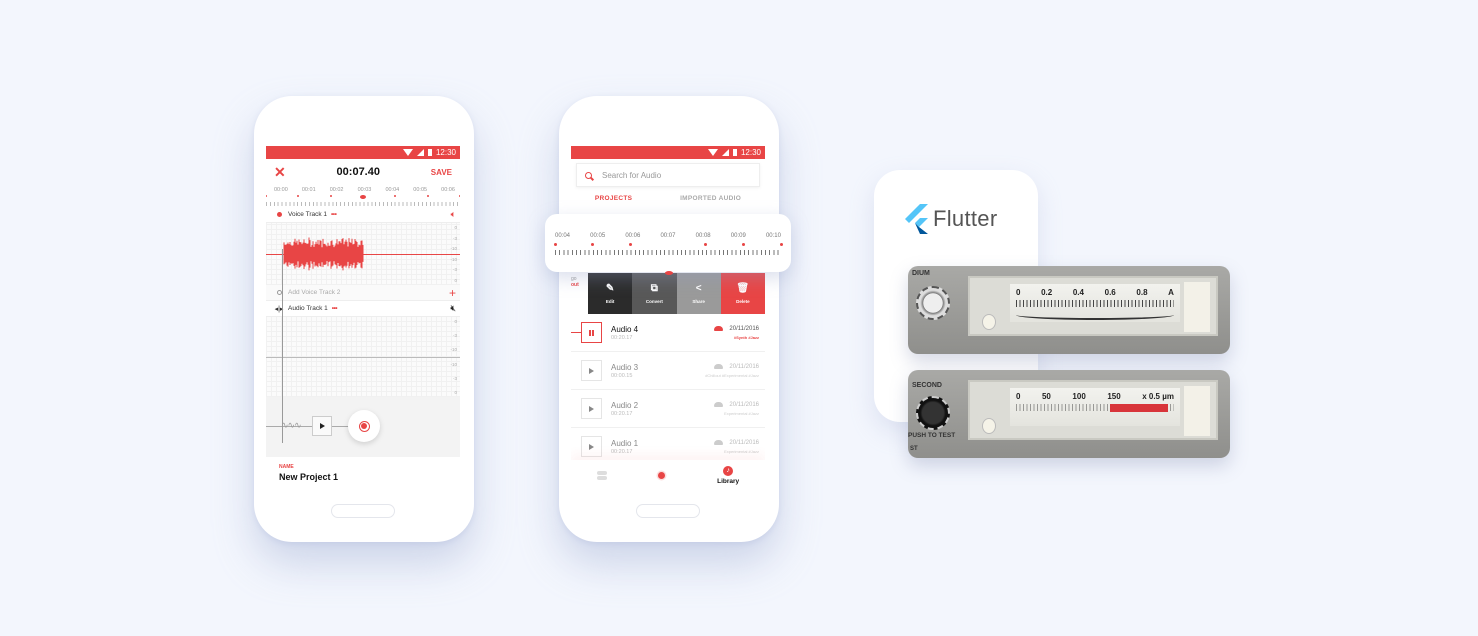 Image resolution: width=1478 pixels, height=636 pixels. I want to click on audio-date-row: 20/11/2016, so click(732, 367).